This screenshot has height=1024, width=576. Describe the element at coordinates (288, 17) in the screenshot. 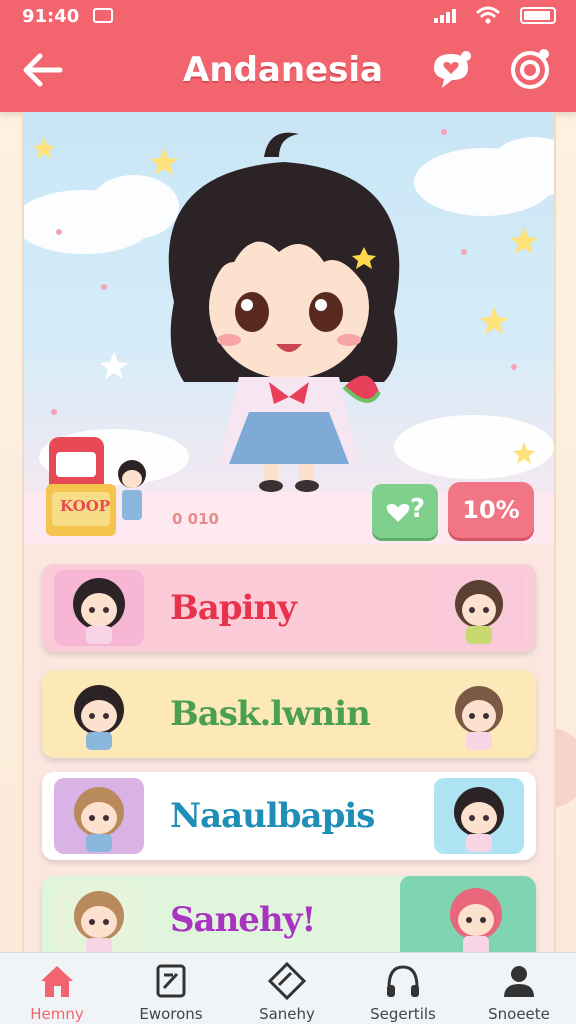

I see `status-bar: 91:40` at that location.